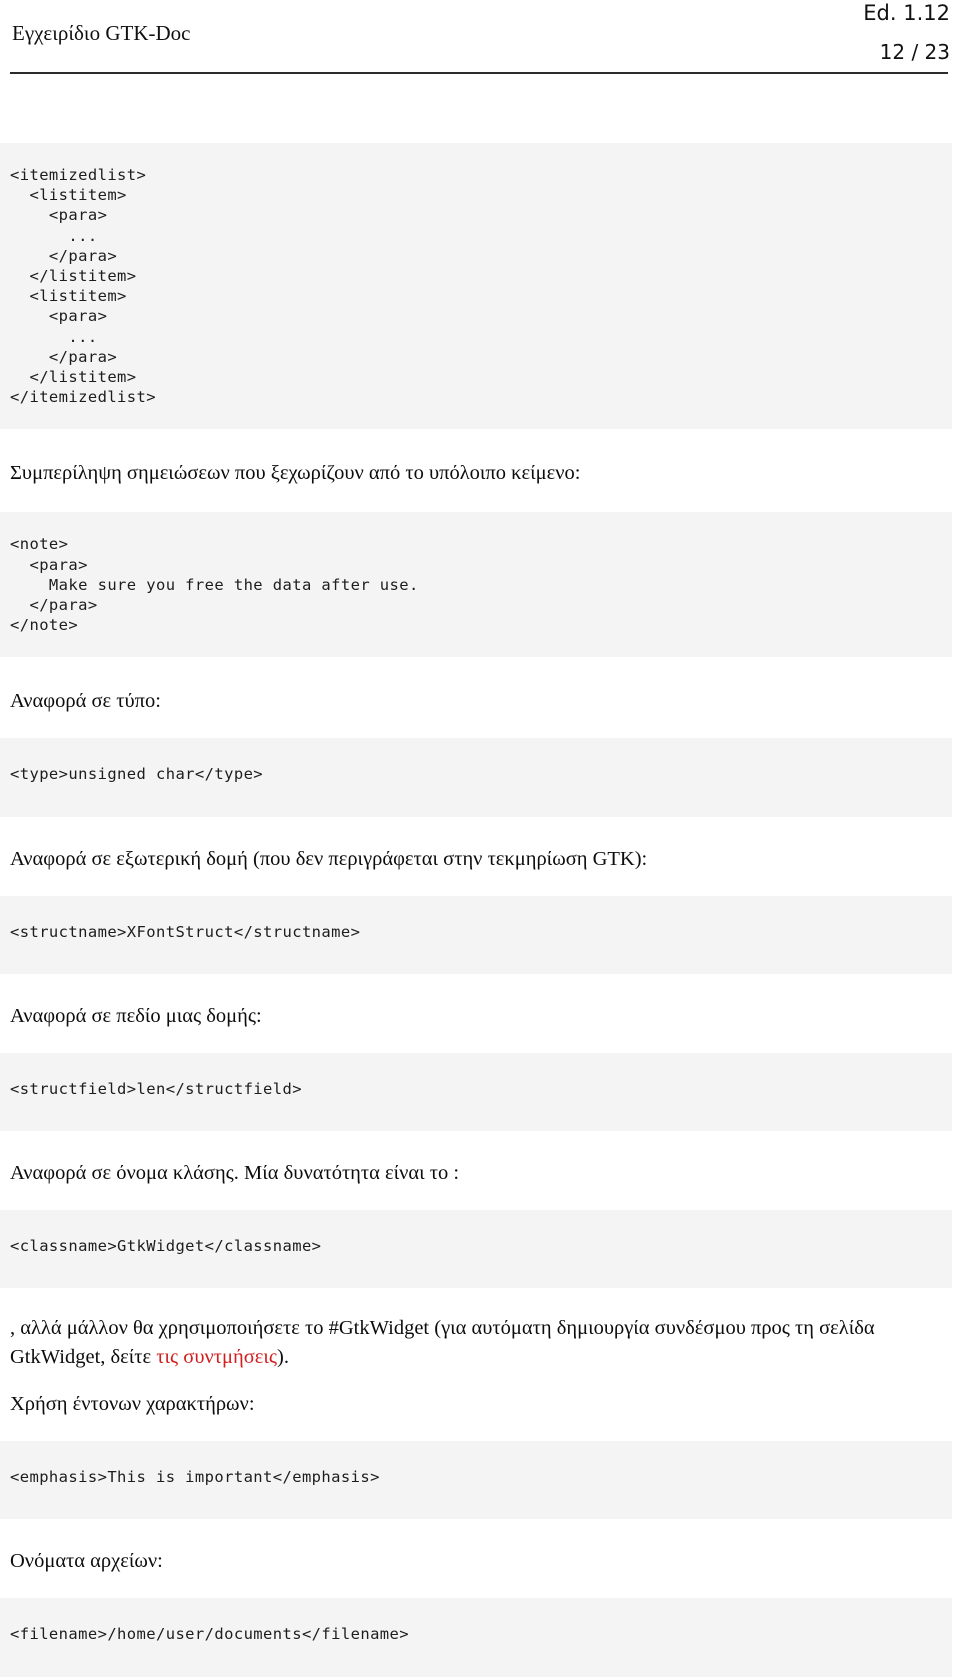 The image size is (960, 1677). Describe the element at coordinates (85, 701) in the screenshot. I see `paragraph-type-intro: Αναφορά σε τύπο:` at that location.